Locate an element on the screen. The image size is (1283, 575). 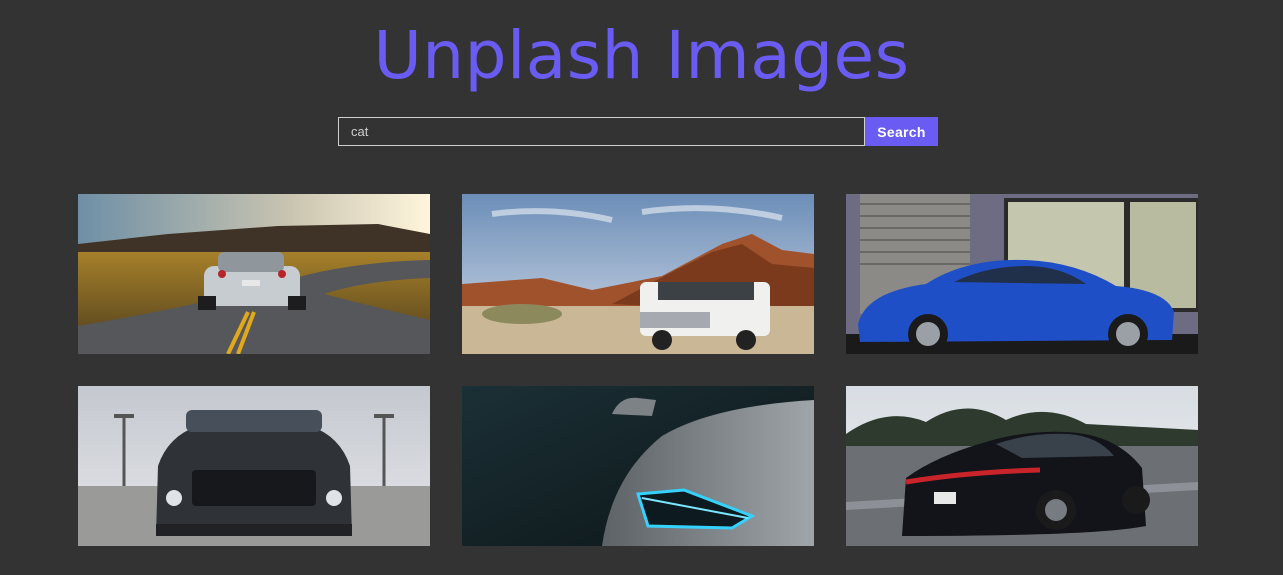
car-photo-road-sunset is located at coordinates (254, 274).